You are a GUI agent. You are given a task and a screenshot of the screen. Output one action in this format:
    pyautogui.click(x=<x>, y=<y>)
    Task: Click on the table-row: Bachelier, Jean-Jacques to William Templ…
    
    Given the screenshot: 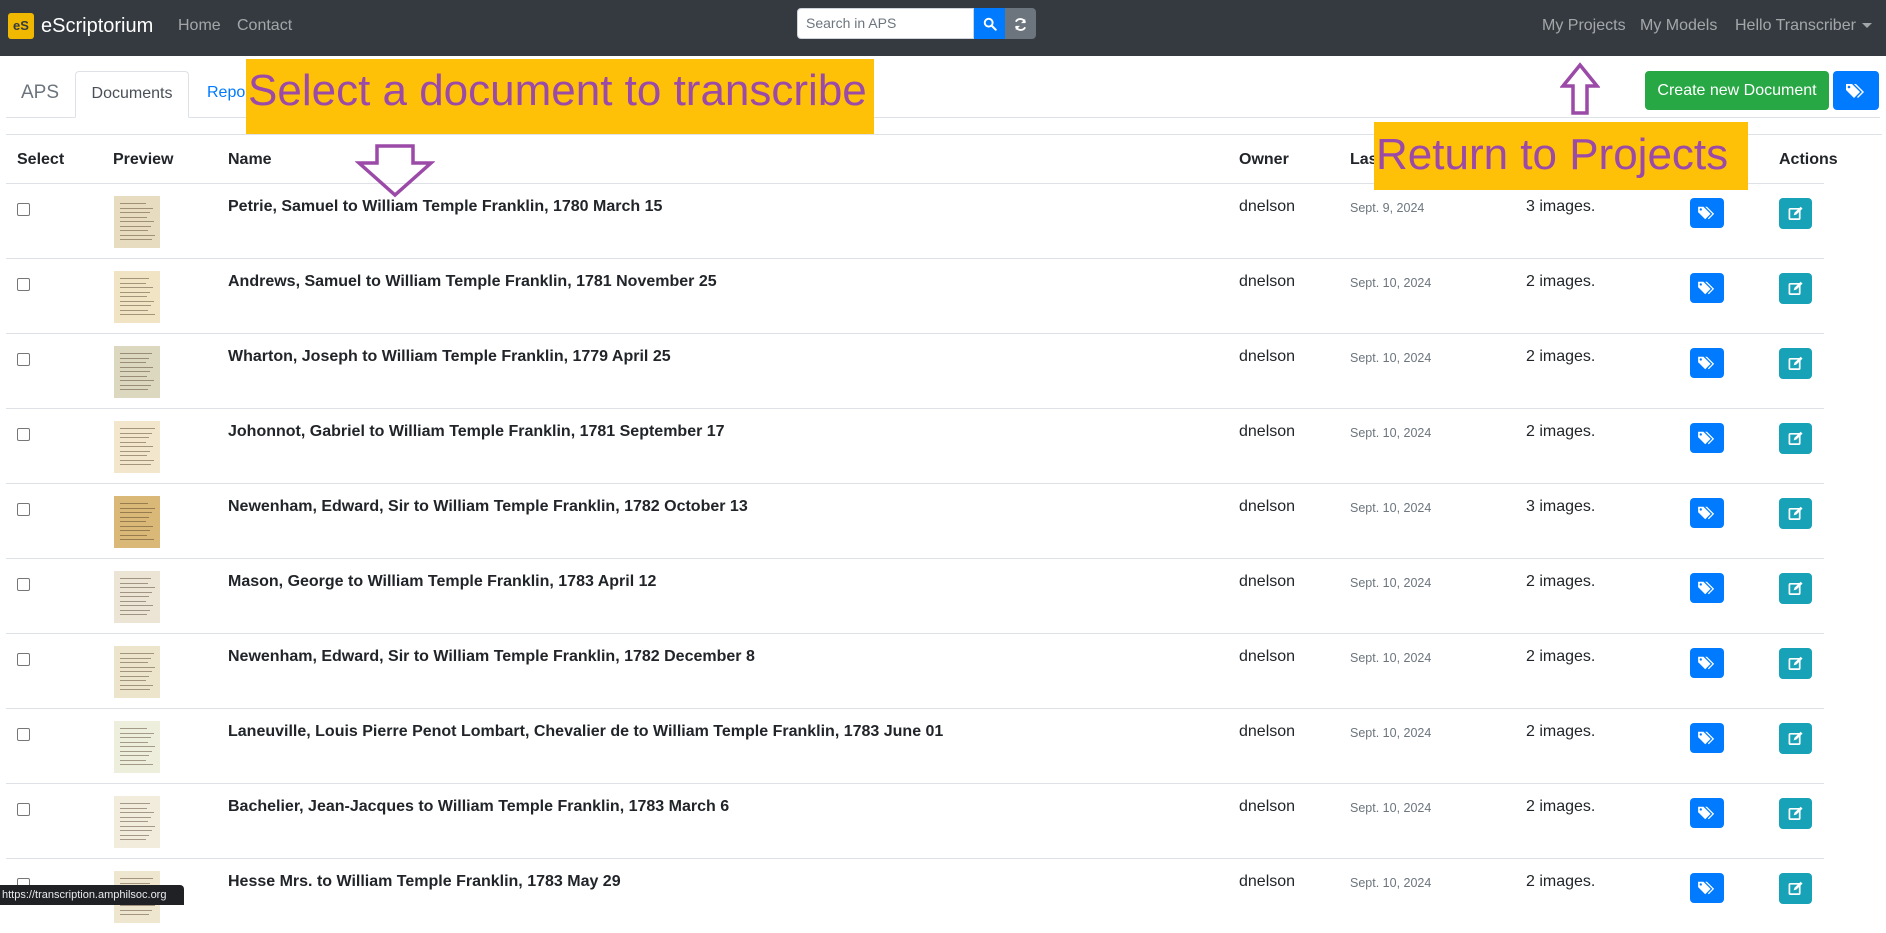 What is the action you would take?
    pyautogui.click(x=915, y=820)
    